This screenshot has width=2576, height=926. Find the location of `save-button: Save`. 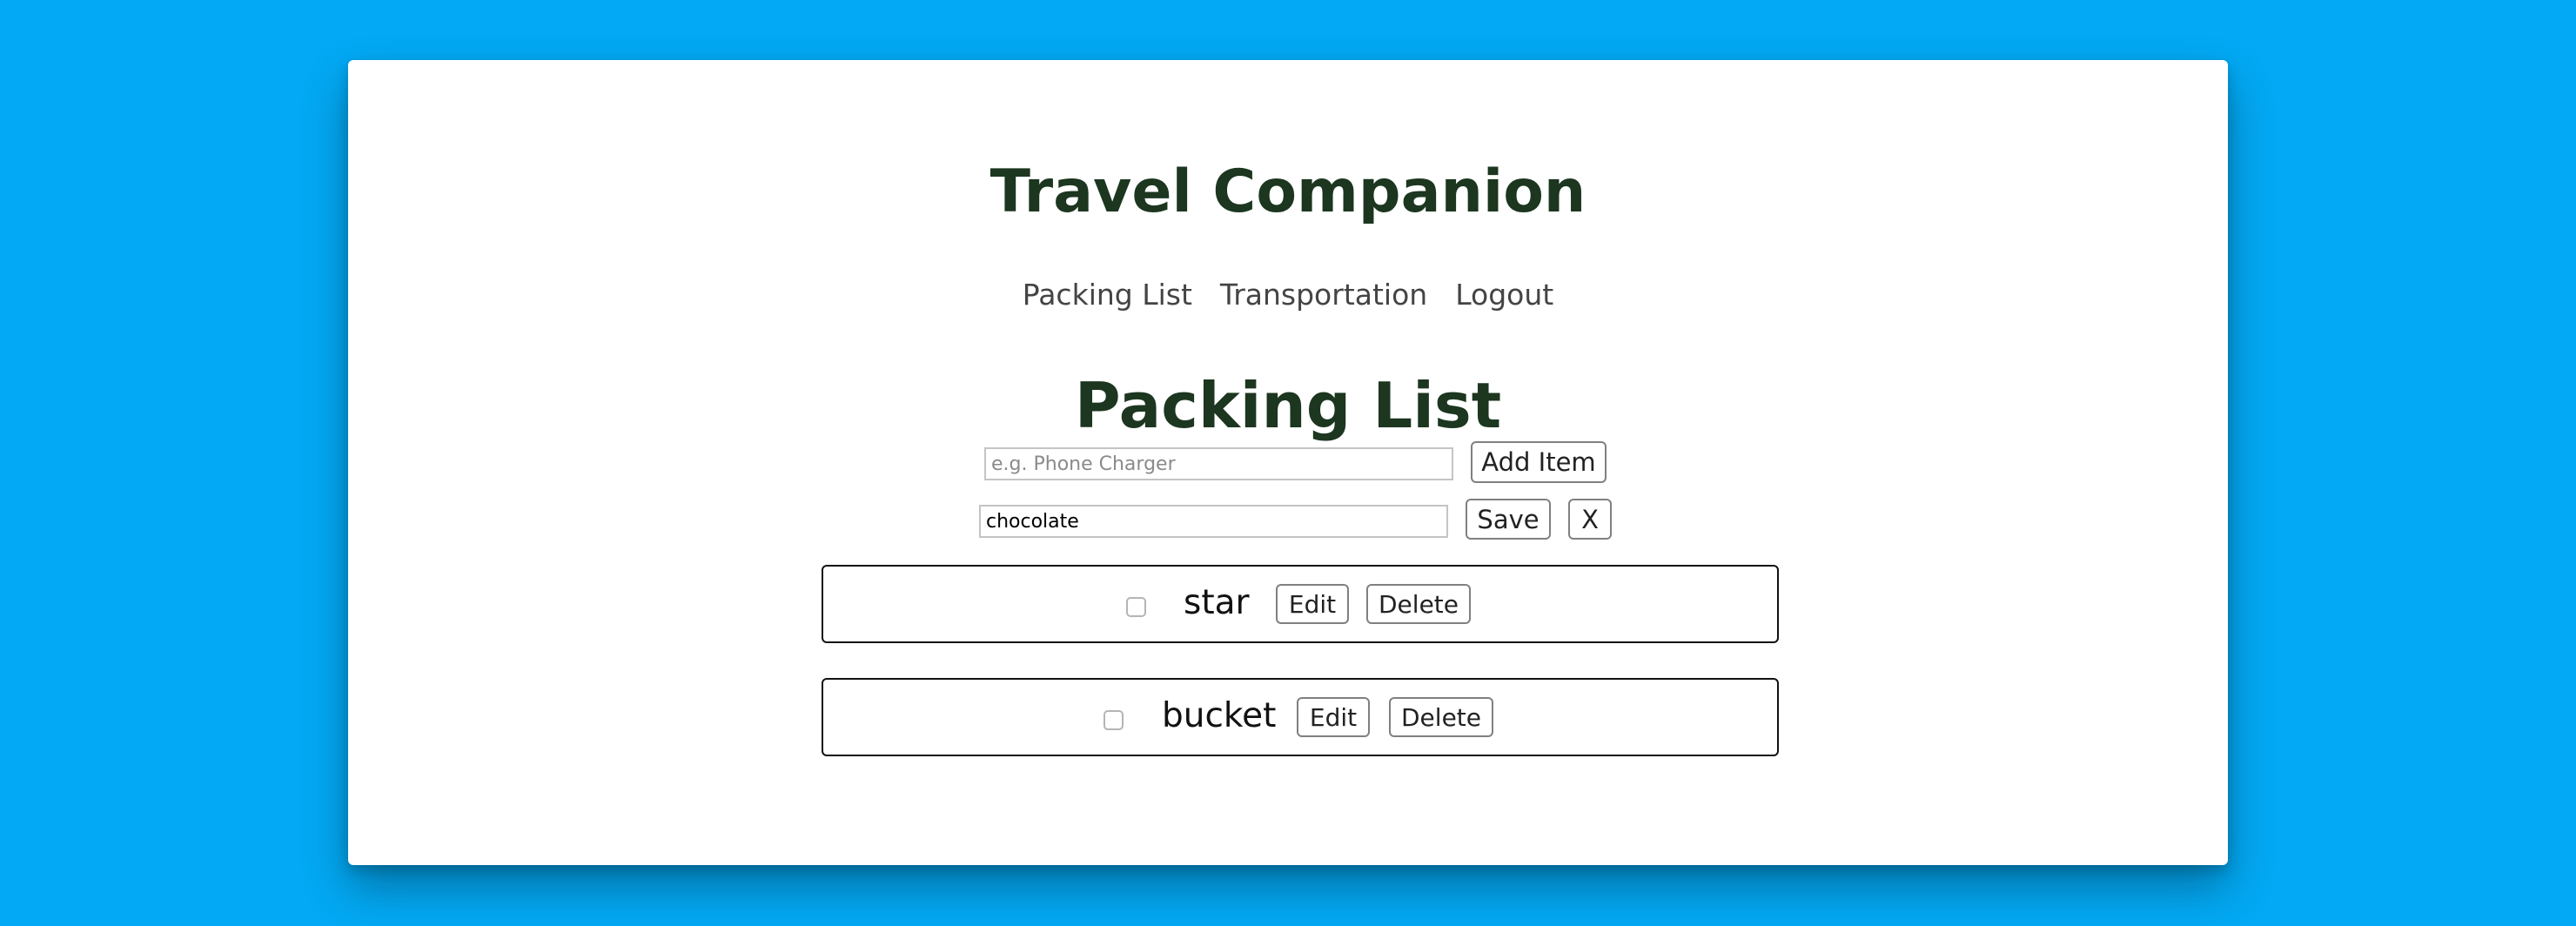

save-button: Save is located at coordinates (1509, 519).